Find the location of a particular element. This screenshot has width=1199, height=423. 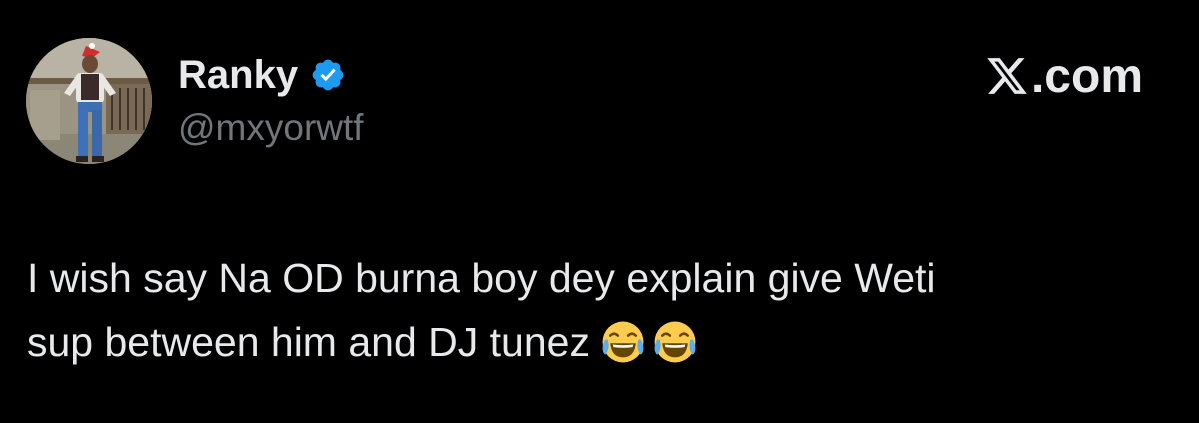

brand-watermark: .com is located at coordinates (1064, 76).